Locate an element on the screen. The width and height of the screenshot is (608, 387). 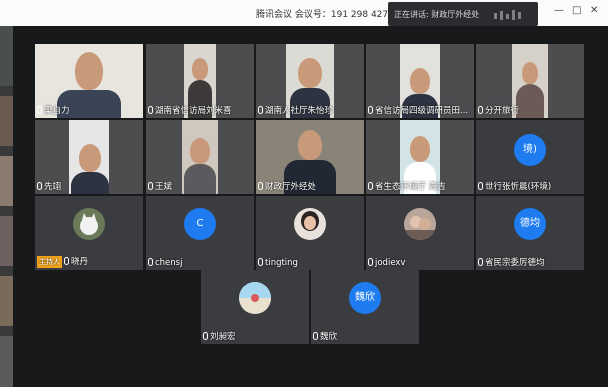
participant-tile: 梁自力 is located at coordinates (89, 81).